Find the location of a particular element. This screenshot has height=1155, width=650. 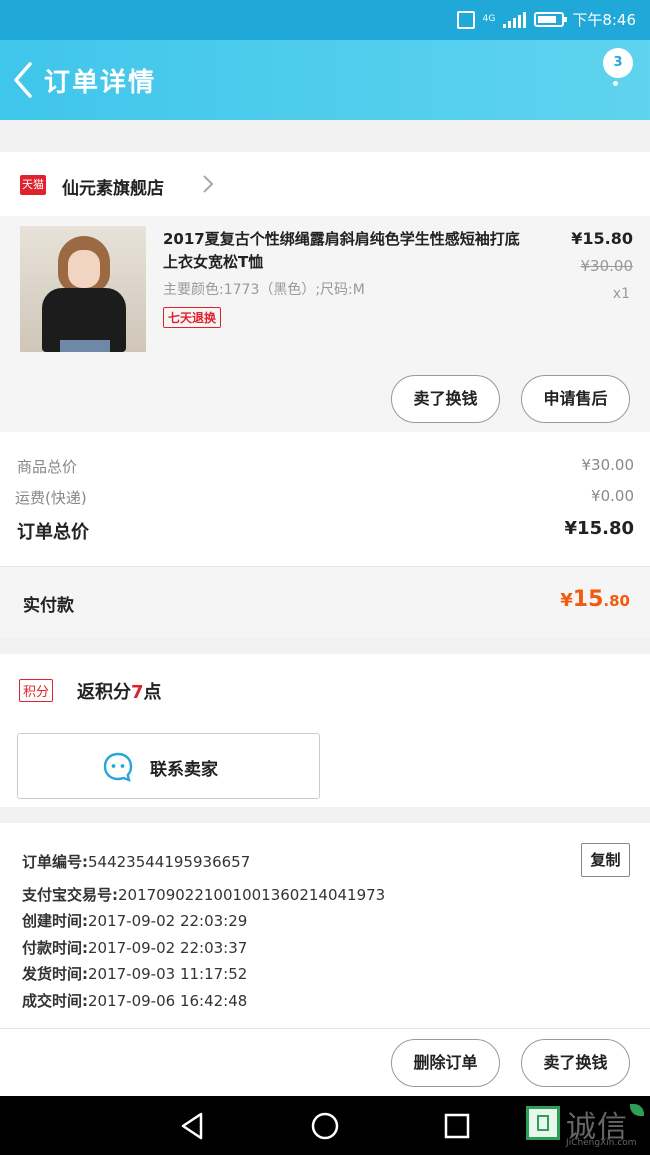

sell-back-button: 卖了换钱 is located at coordinates (445, 399).